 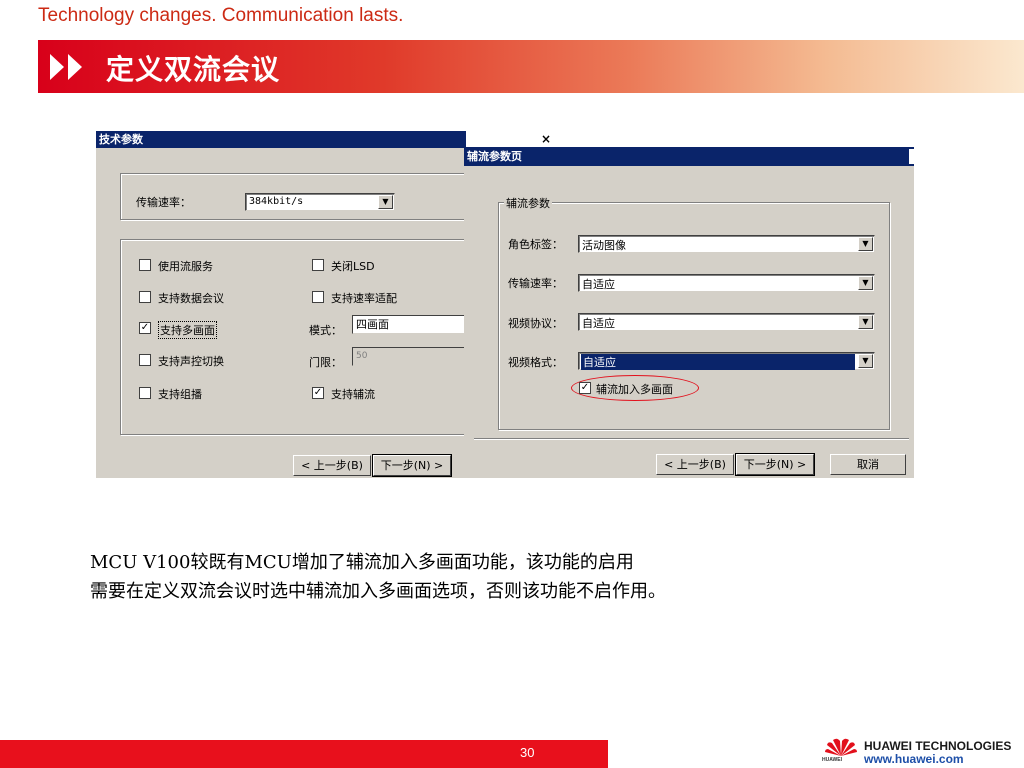 What do you see at coordinates (145, 297) in the screenshot?
I see `checkbox-support-data-conf` at bounding box center [145, 297].